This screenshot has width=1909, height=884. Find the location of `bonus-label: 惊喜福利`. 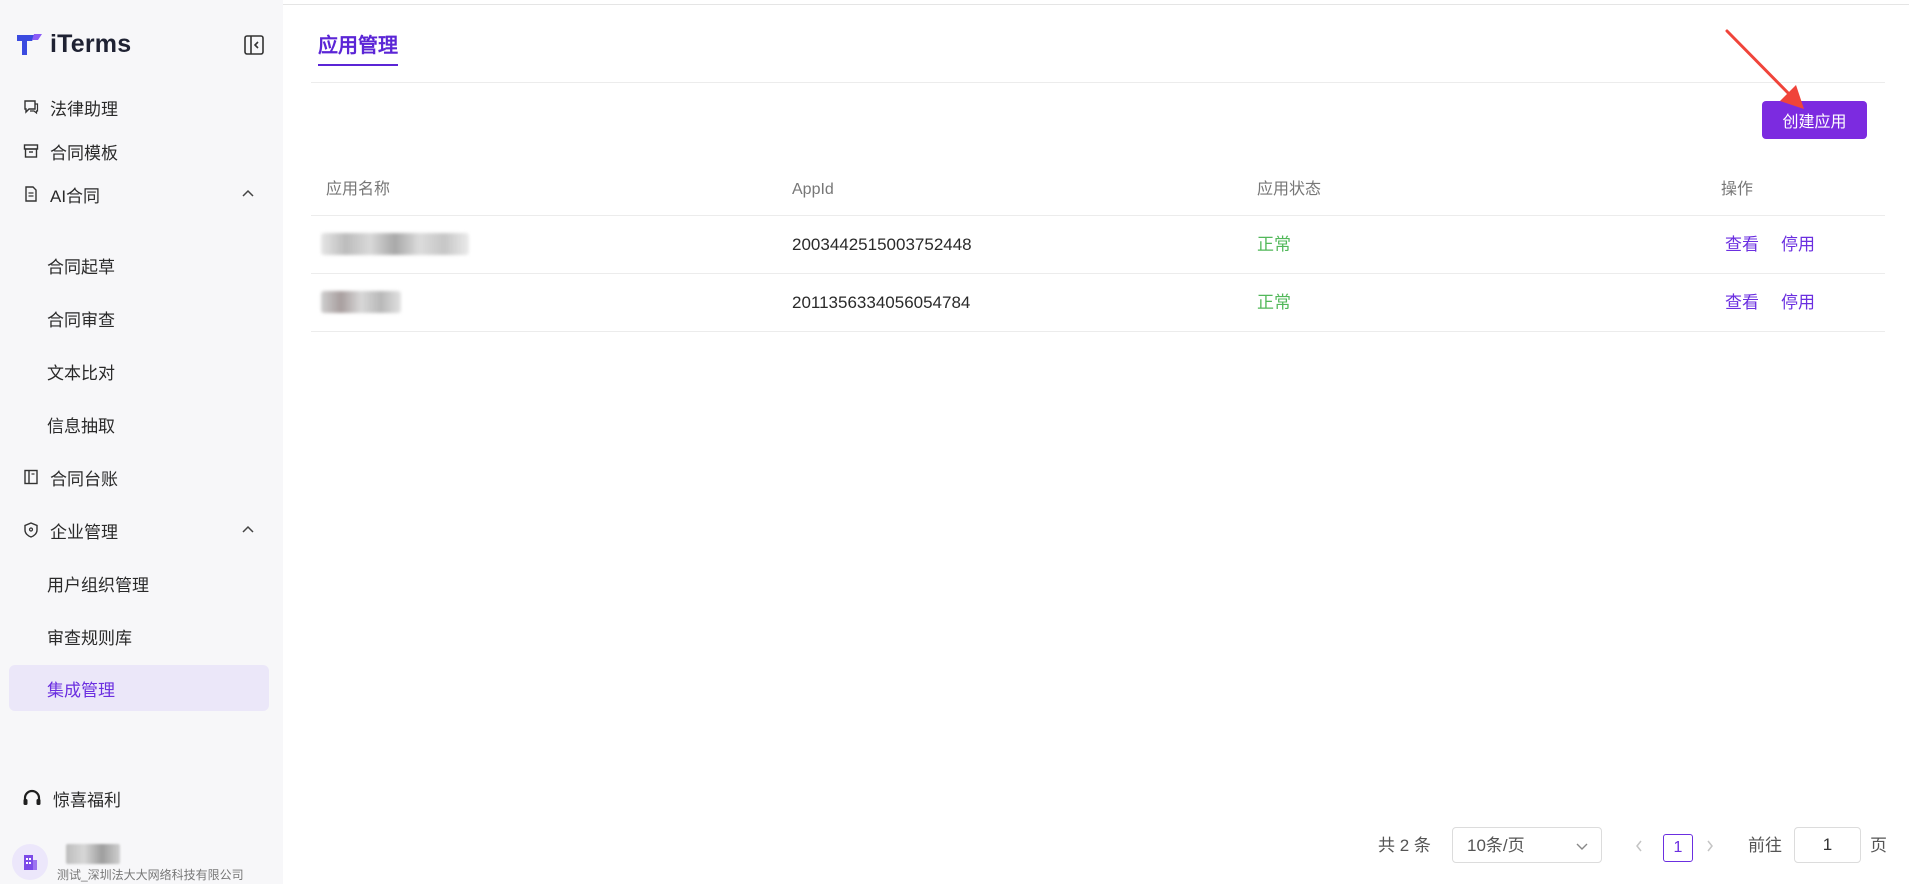

bonus-label: 惊喜福利 is located at coordinates (87, 800).